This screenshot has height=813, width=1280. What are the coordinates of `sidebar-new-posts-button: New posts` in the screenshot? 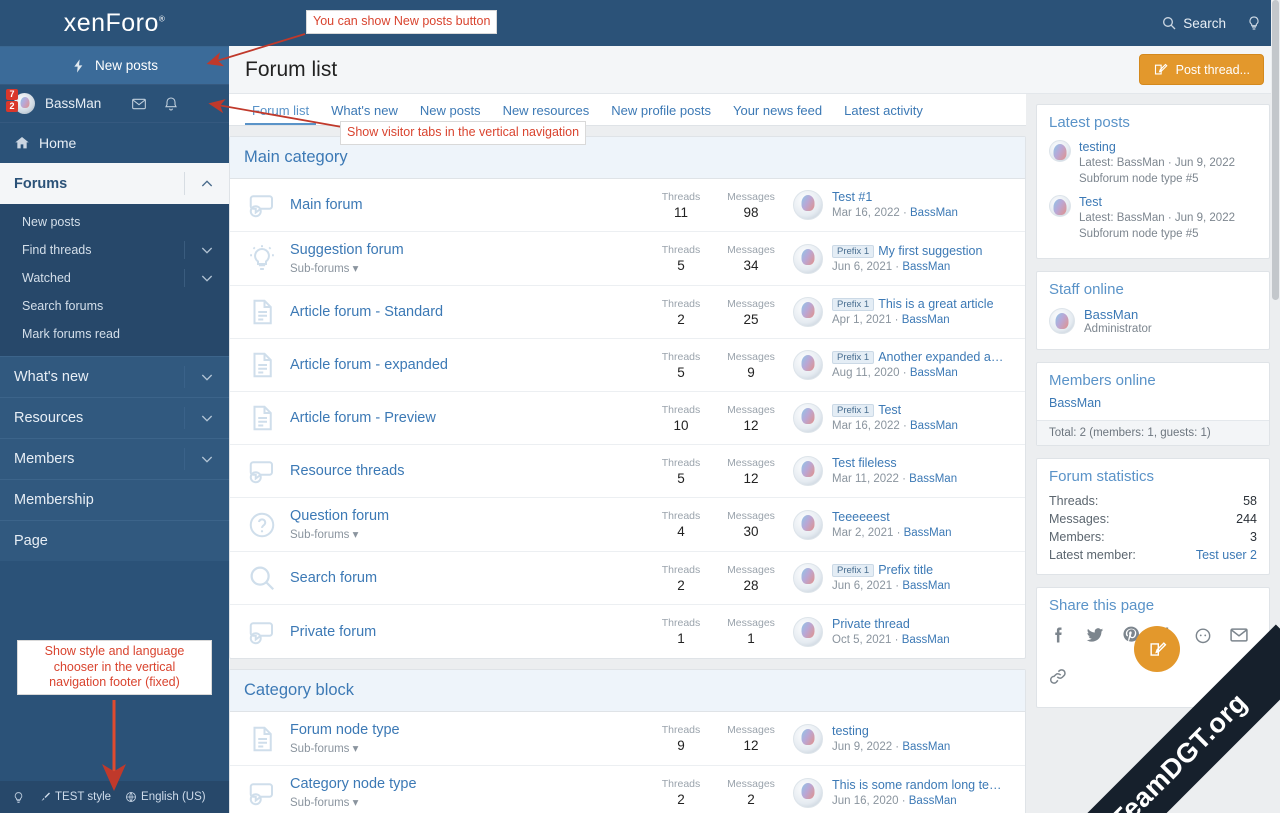 It's located at (114, 65).